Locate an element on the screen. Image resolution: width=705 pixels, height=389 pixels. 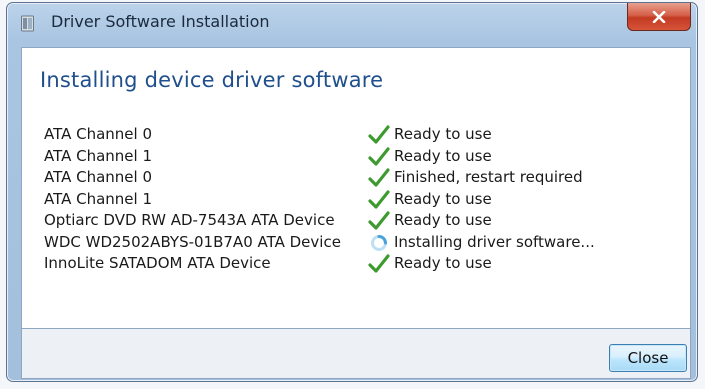
driver-app-icon is located at coordinates (27, 23).